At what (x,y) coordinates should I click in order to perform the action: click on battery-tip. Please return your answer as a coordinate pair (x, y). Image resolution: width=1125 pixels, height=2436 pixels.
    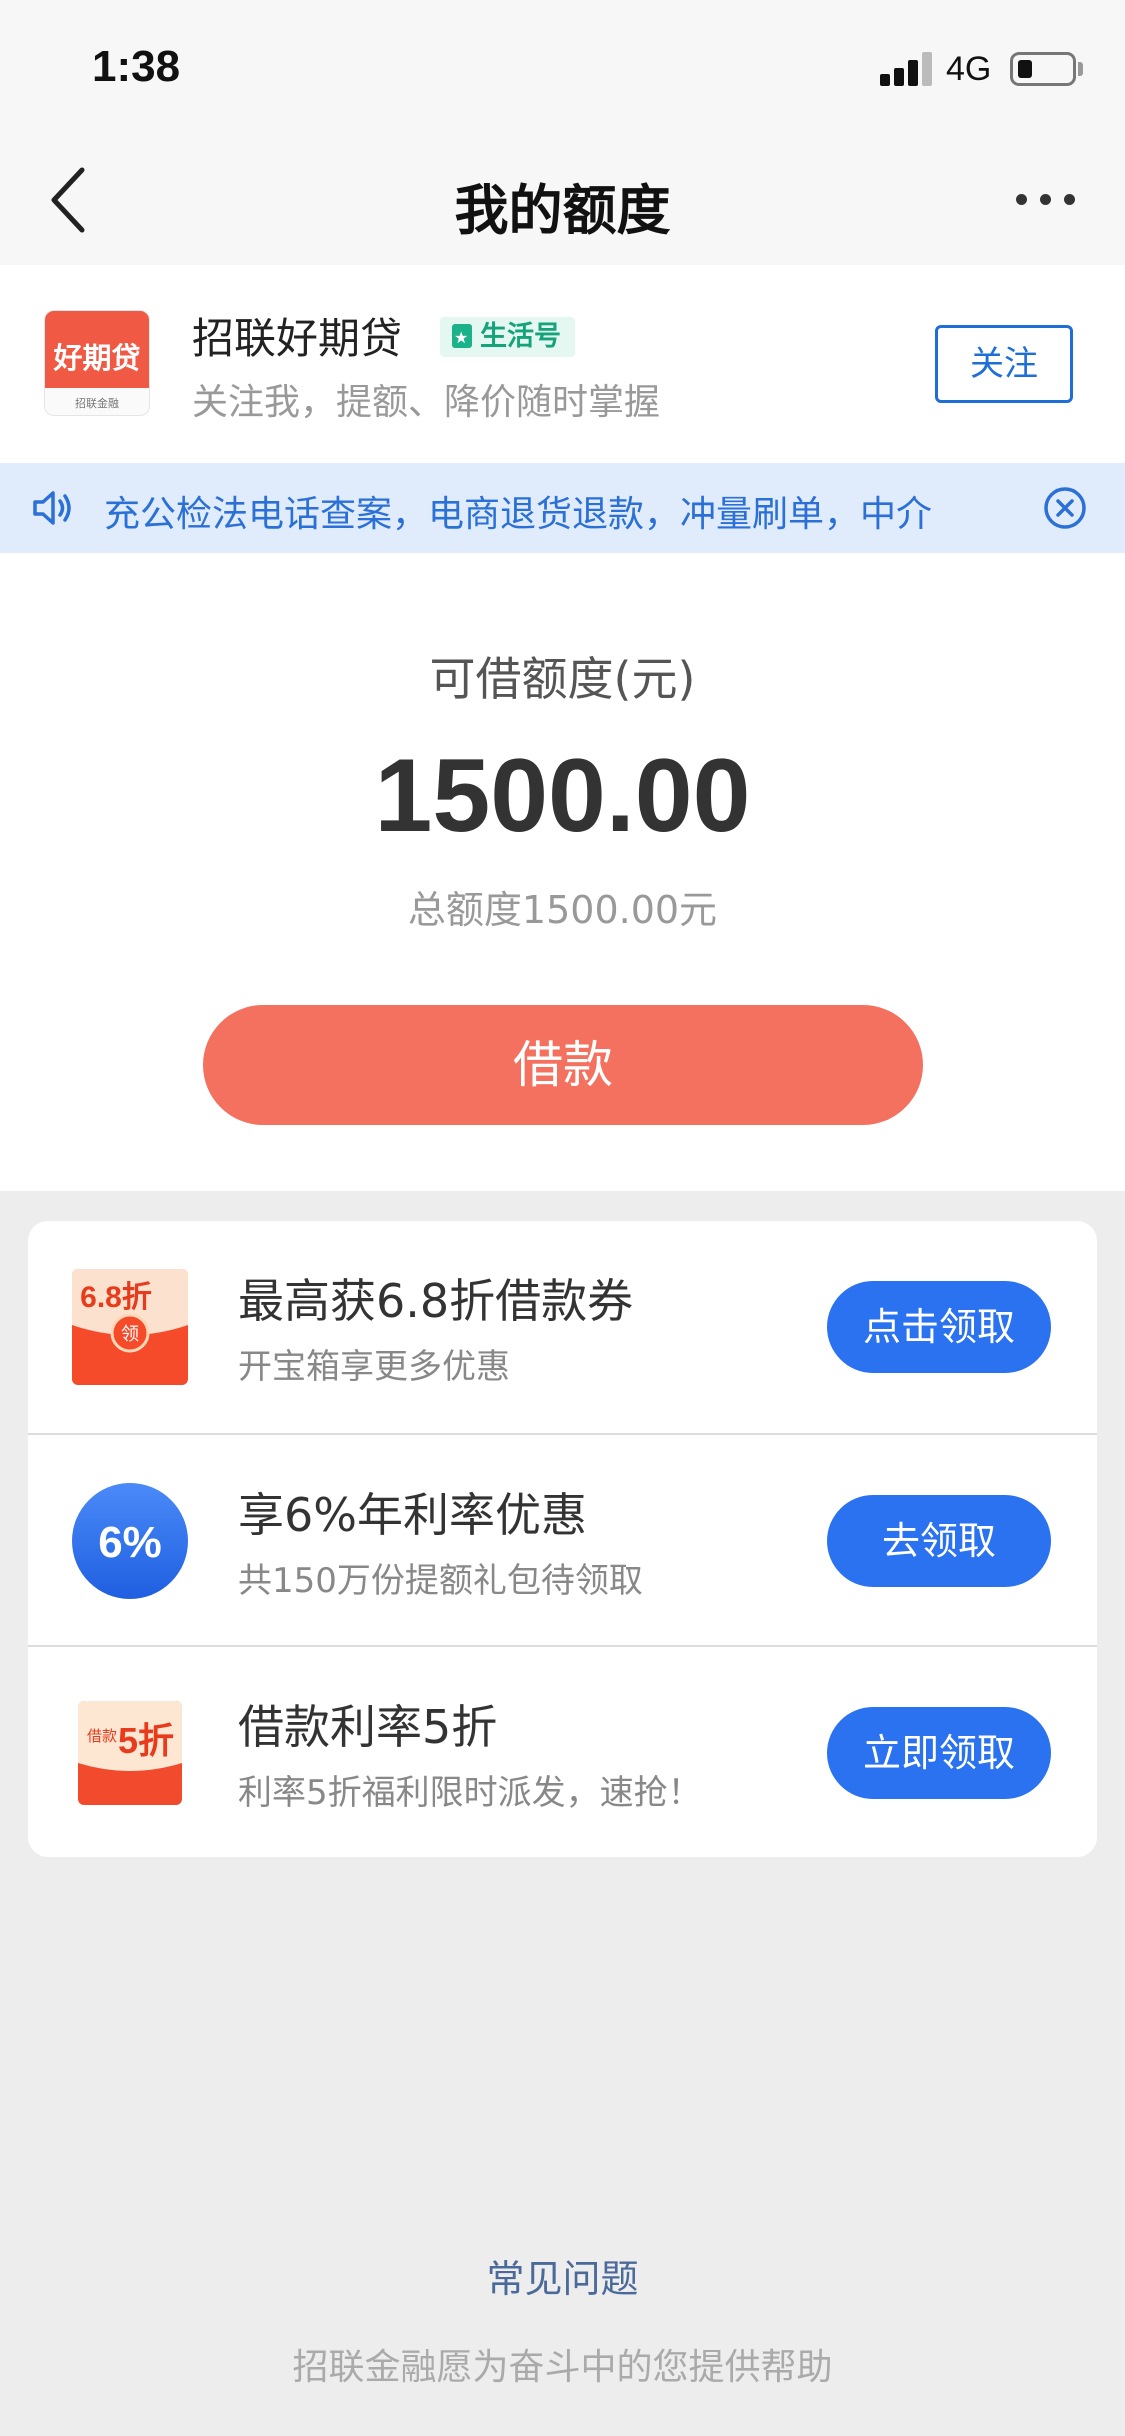
    Looking at the image, I should click on (1080, 69).